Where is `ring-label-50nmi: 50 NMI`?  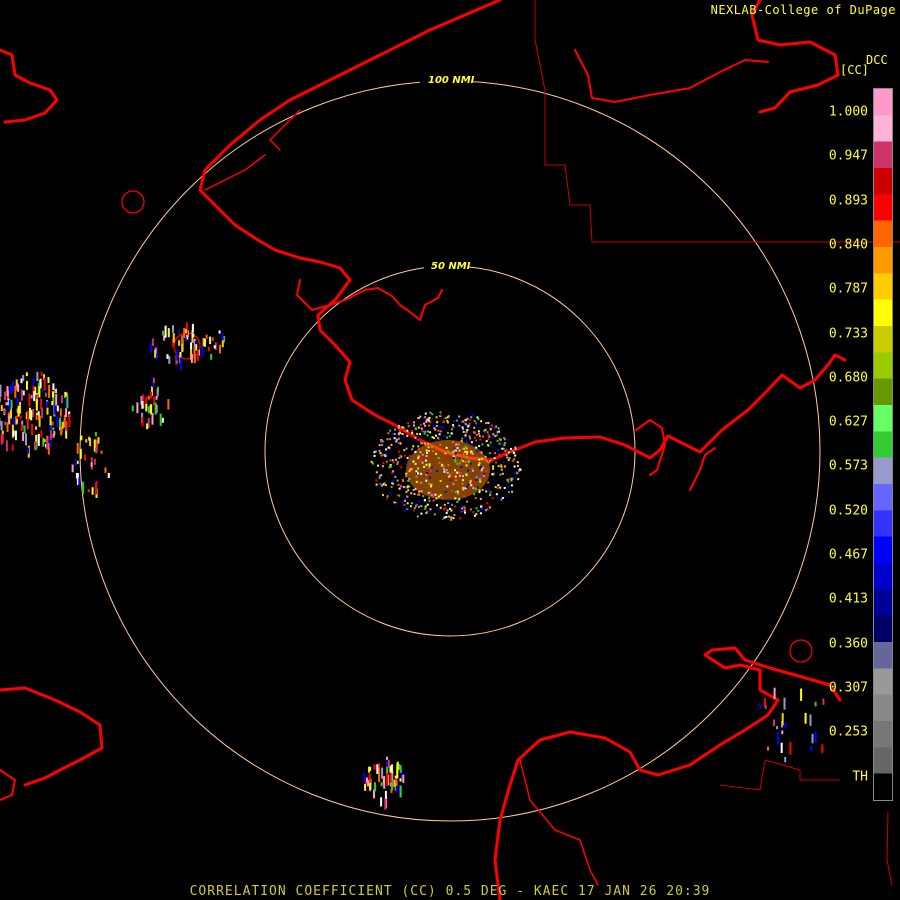 ring-label-50nmi: 50 NMI is located at coordinates (451, 266).